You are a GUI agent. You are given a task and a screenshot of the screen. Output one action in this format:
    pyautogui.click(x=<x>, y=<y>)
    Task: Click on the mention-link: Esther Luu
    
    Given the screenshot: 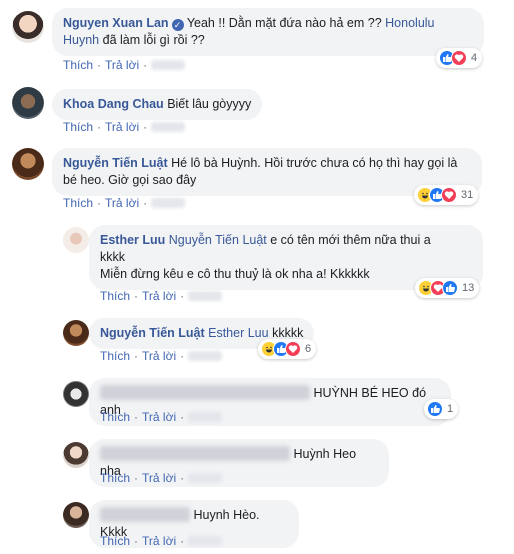 What is the action you would take?
    pyautogui.click(x=238, y=333)
    